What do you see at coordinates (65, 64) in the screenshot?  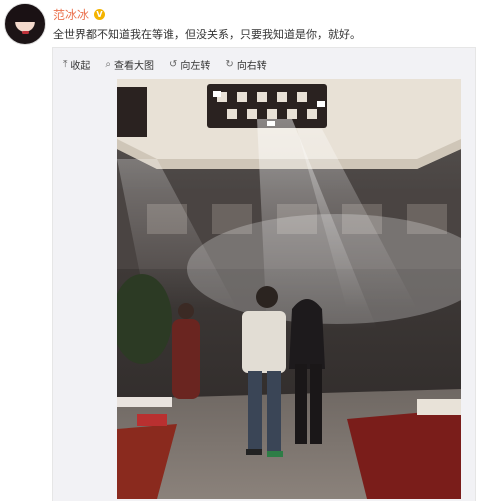 I see `arrow-up-icon: ⤒` at bounding box center [65, 64].